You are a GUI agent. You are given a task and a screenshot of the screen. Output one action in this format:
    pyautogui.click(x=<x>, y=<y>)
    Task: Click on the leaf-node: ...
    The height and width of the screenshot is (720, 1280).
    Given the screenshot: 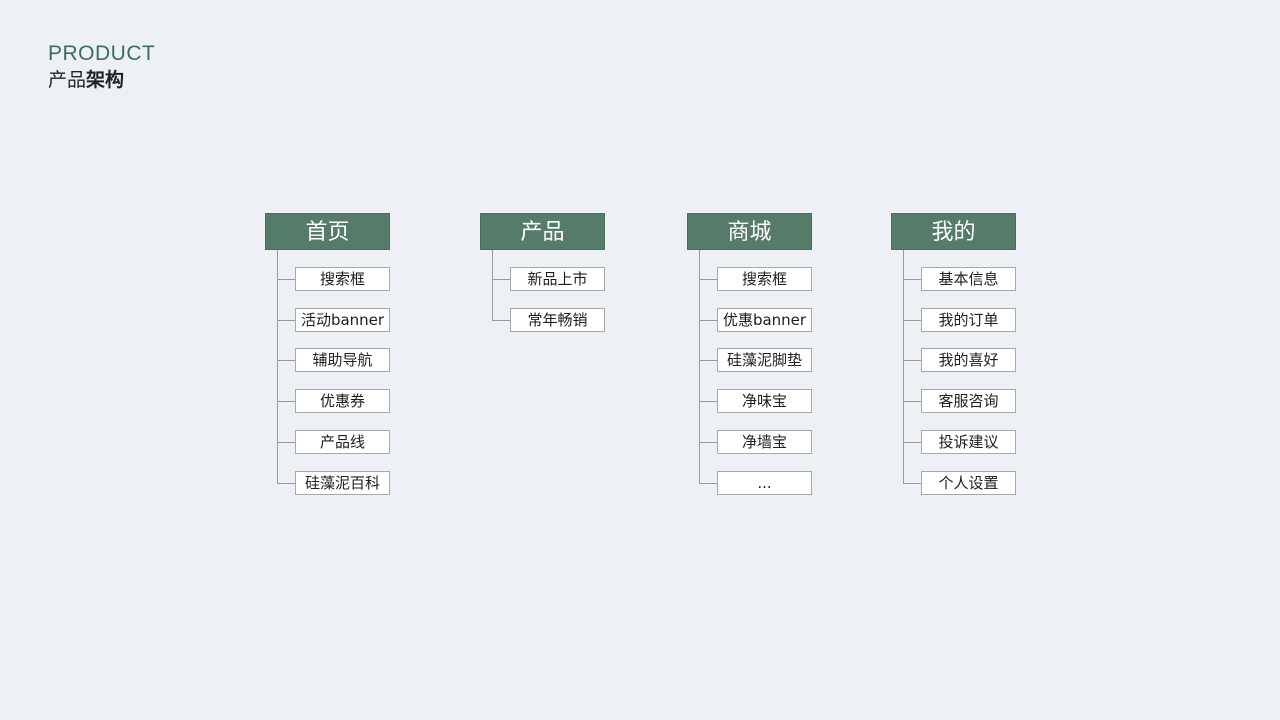 What is the action you would take?
    pyautogui.click(x=764, y=483)
    